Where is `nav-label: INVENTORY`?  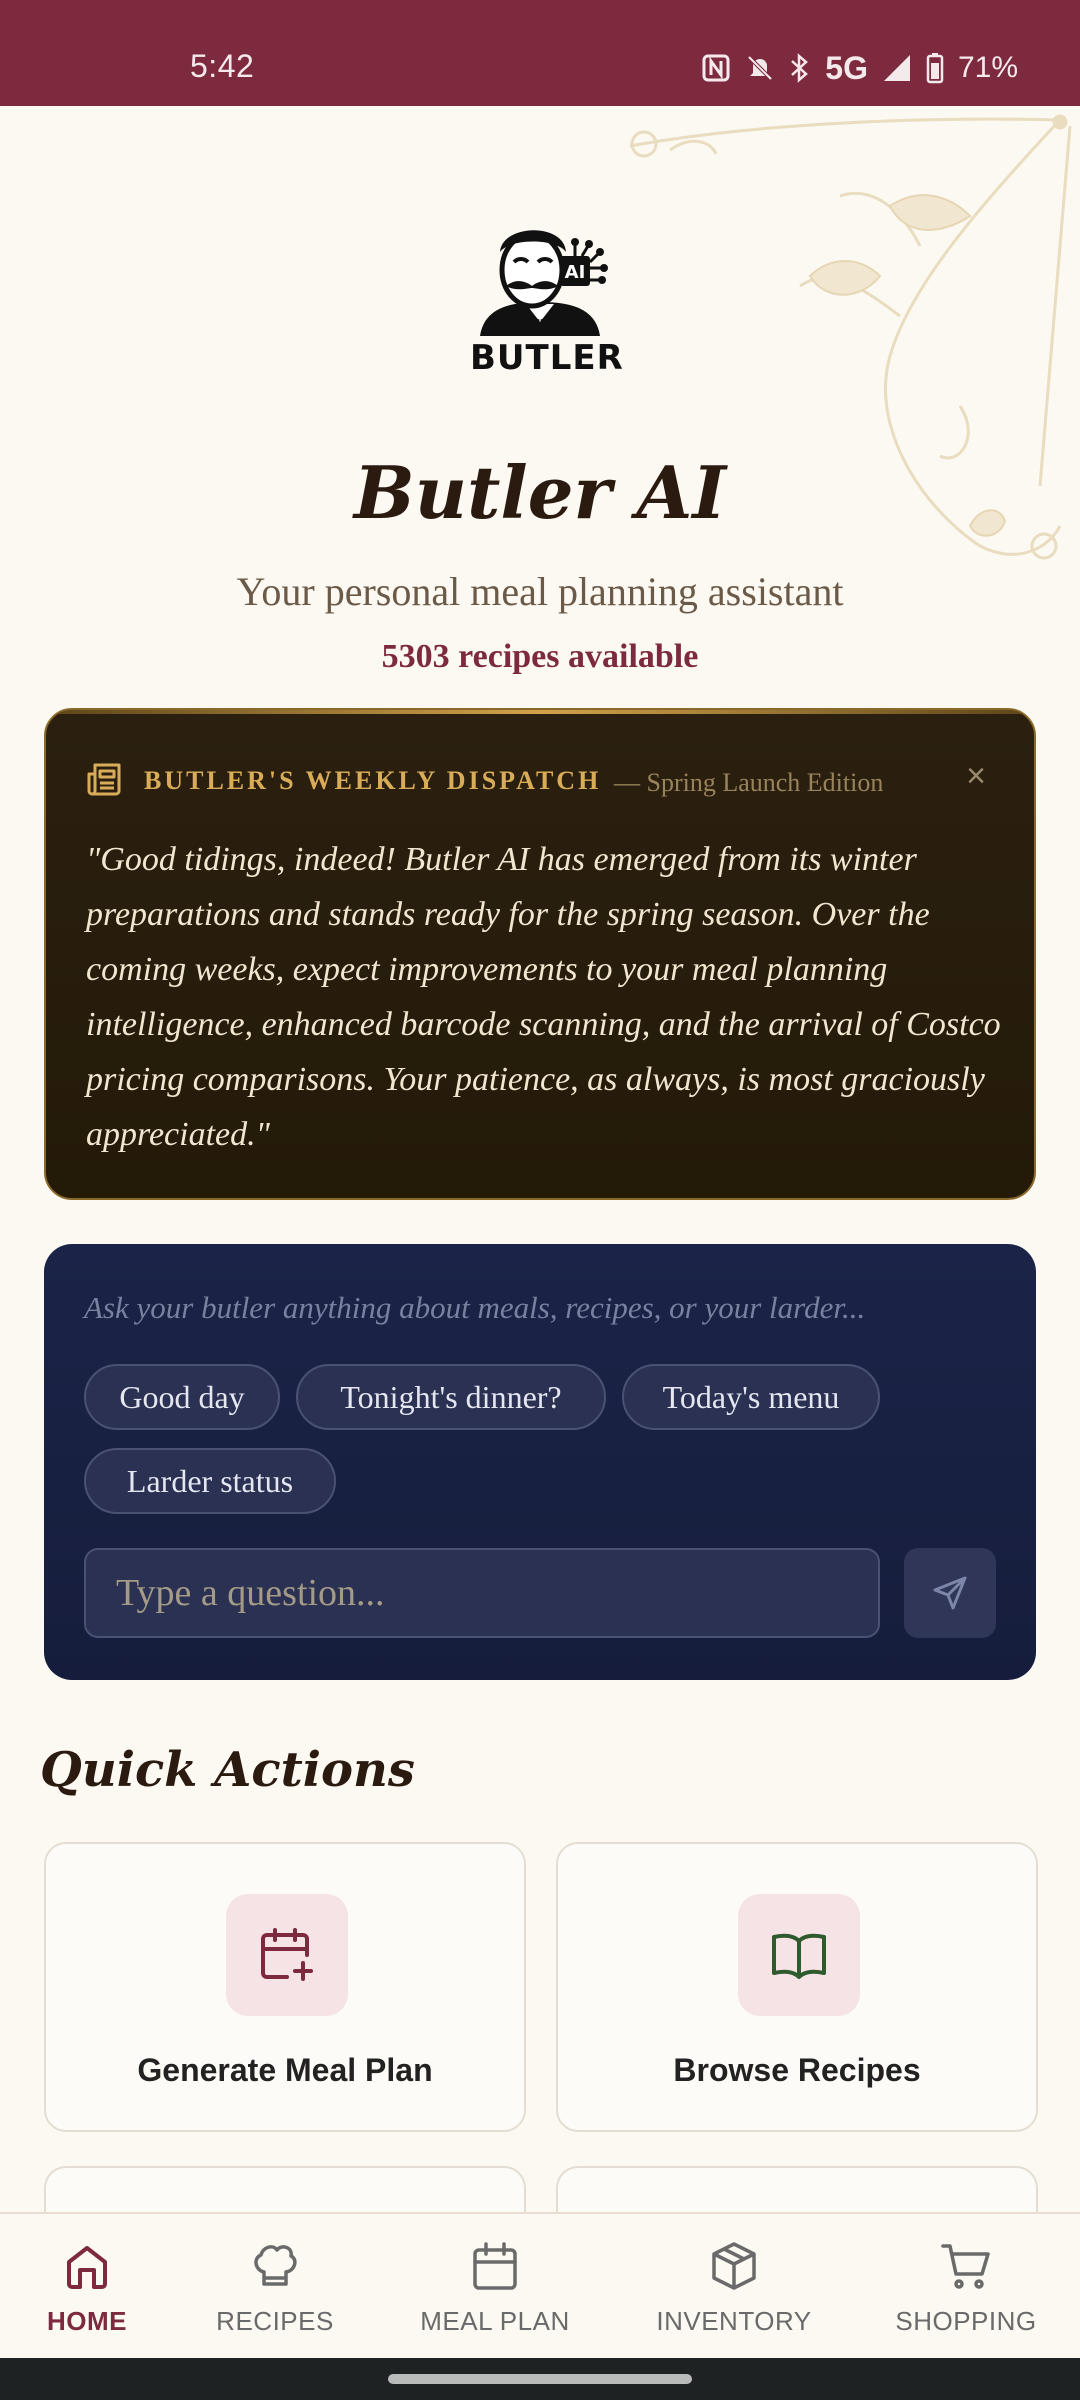 nav-label: INVENTORY is located at coordinates (734, 2321).